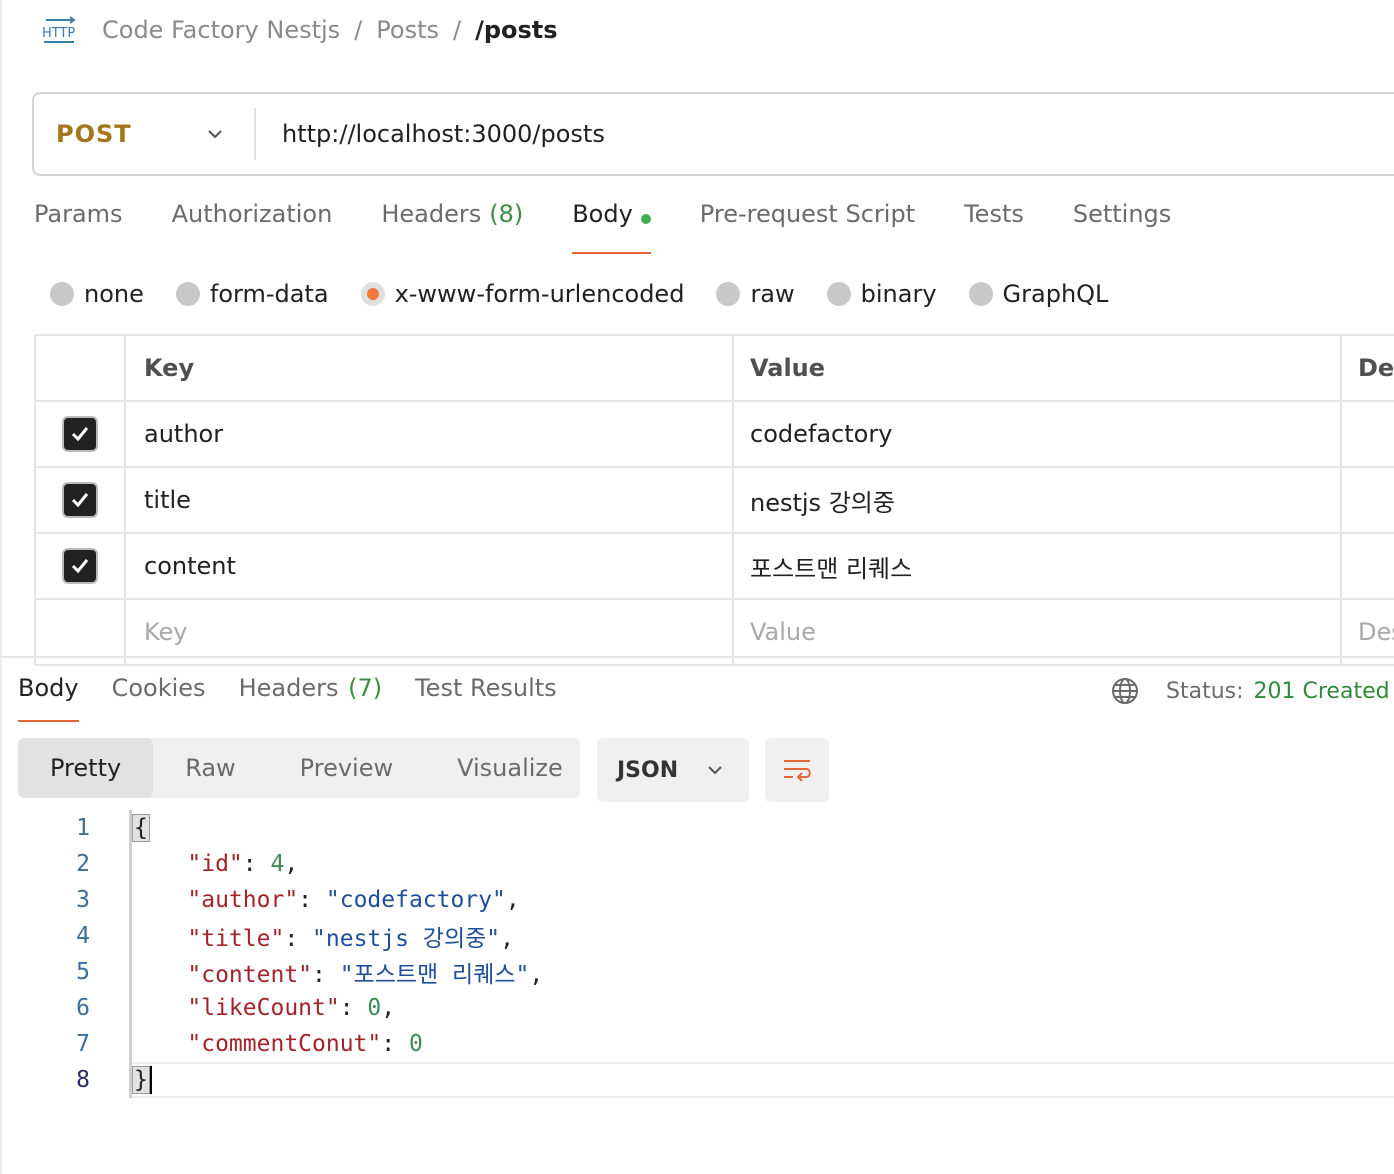 Image resolution: width=1394 pixels, height=1174 pixels. I want to click on line-number: 6, so click(83, 1008).